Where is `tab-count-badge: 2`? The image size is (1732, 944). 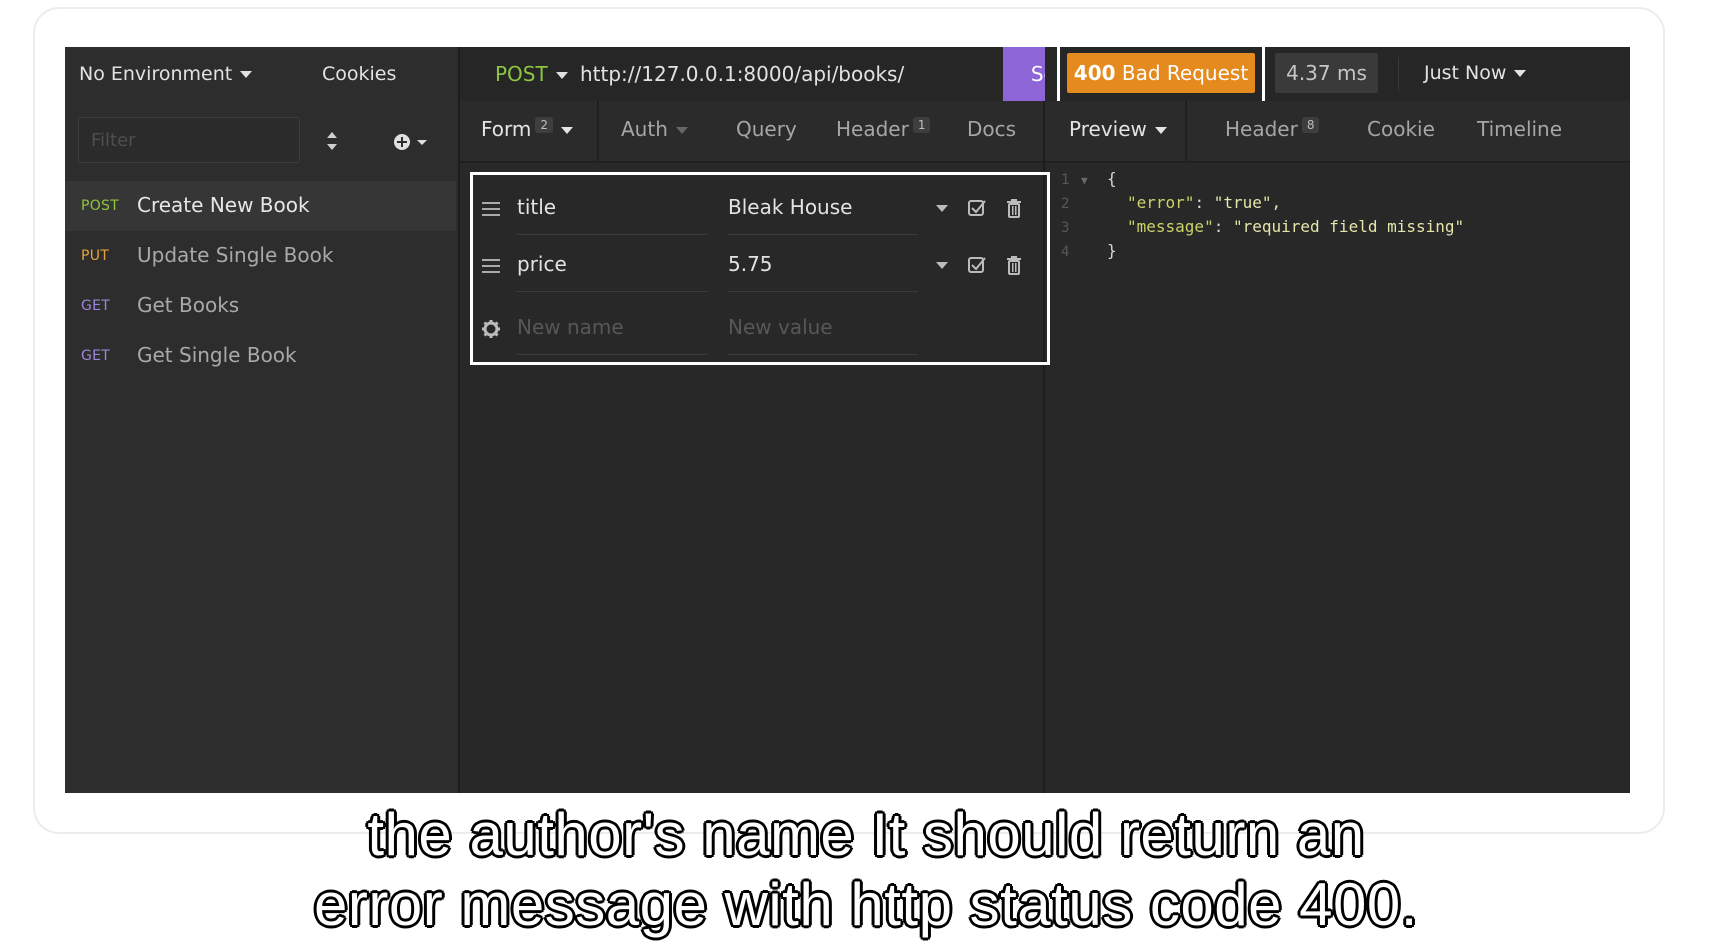
tab-count-badge: 2 is located at coordinates (544, 125).